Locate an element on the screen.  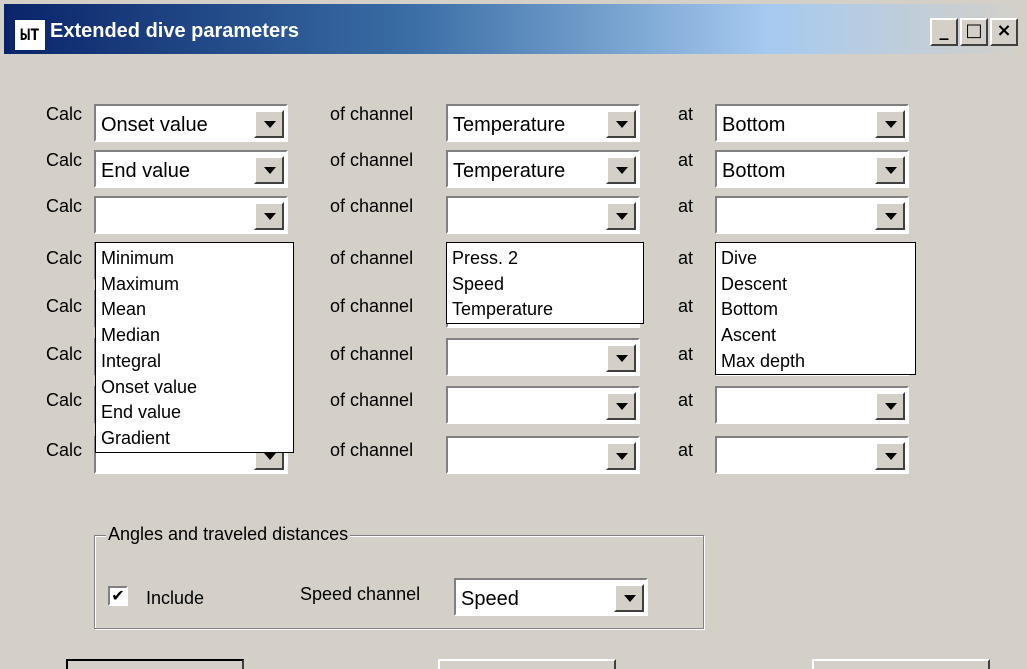
close-button: × is located at coordinates (1004, 32).